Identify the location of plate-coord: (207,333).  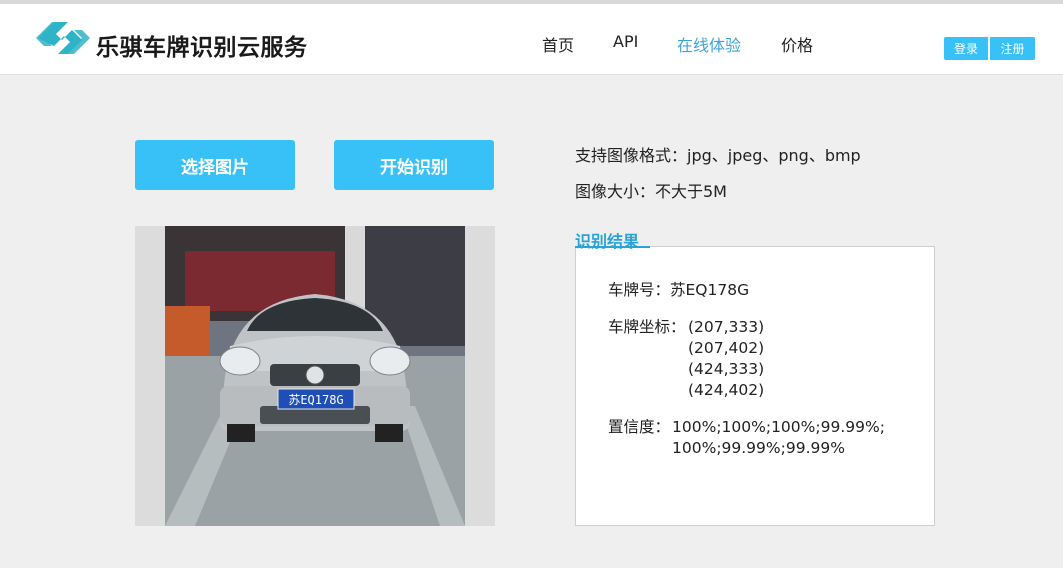
(726, 327).